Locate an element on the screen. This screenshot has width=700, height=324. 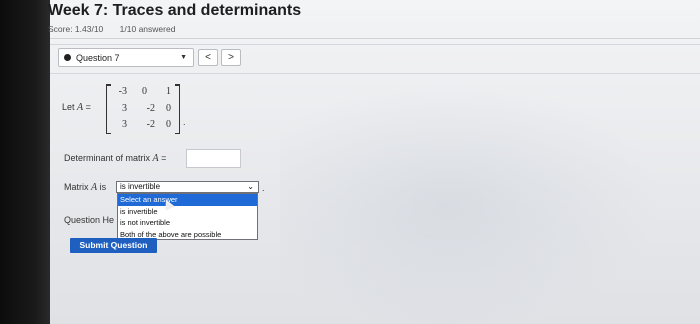
invertible-select-value: is invertible is located at coordinates (140, 186).